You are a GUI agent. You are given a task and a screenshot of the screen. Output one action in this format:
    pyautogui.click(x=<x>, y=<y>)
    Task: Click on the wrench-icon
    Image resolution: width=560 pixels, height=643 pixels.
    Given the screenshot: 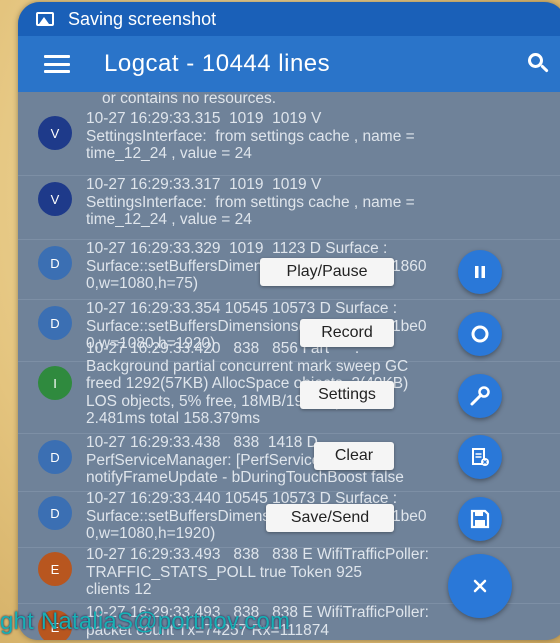 What is the action you would take?
    pyautogui.click(x=480, y=396)
    